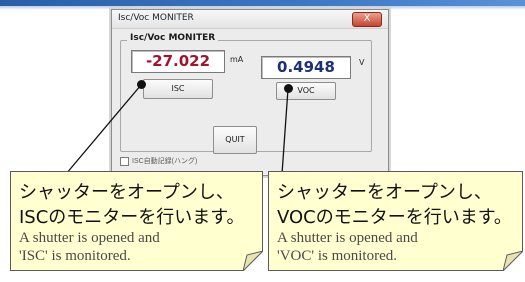 This screenshot has height=282, width=525. What do you see at coordinates (384, 192) in the screenshot?
I see `voc-callout-jp-line1: シャッターをオープンし、` at bounding box center [384, 192].